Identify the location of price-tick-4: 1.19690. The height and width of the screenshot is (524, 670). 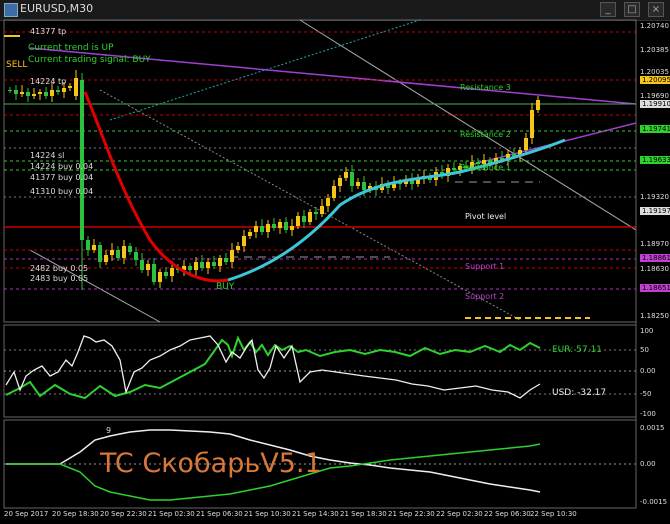
(654, 96).